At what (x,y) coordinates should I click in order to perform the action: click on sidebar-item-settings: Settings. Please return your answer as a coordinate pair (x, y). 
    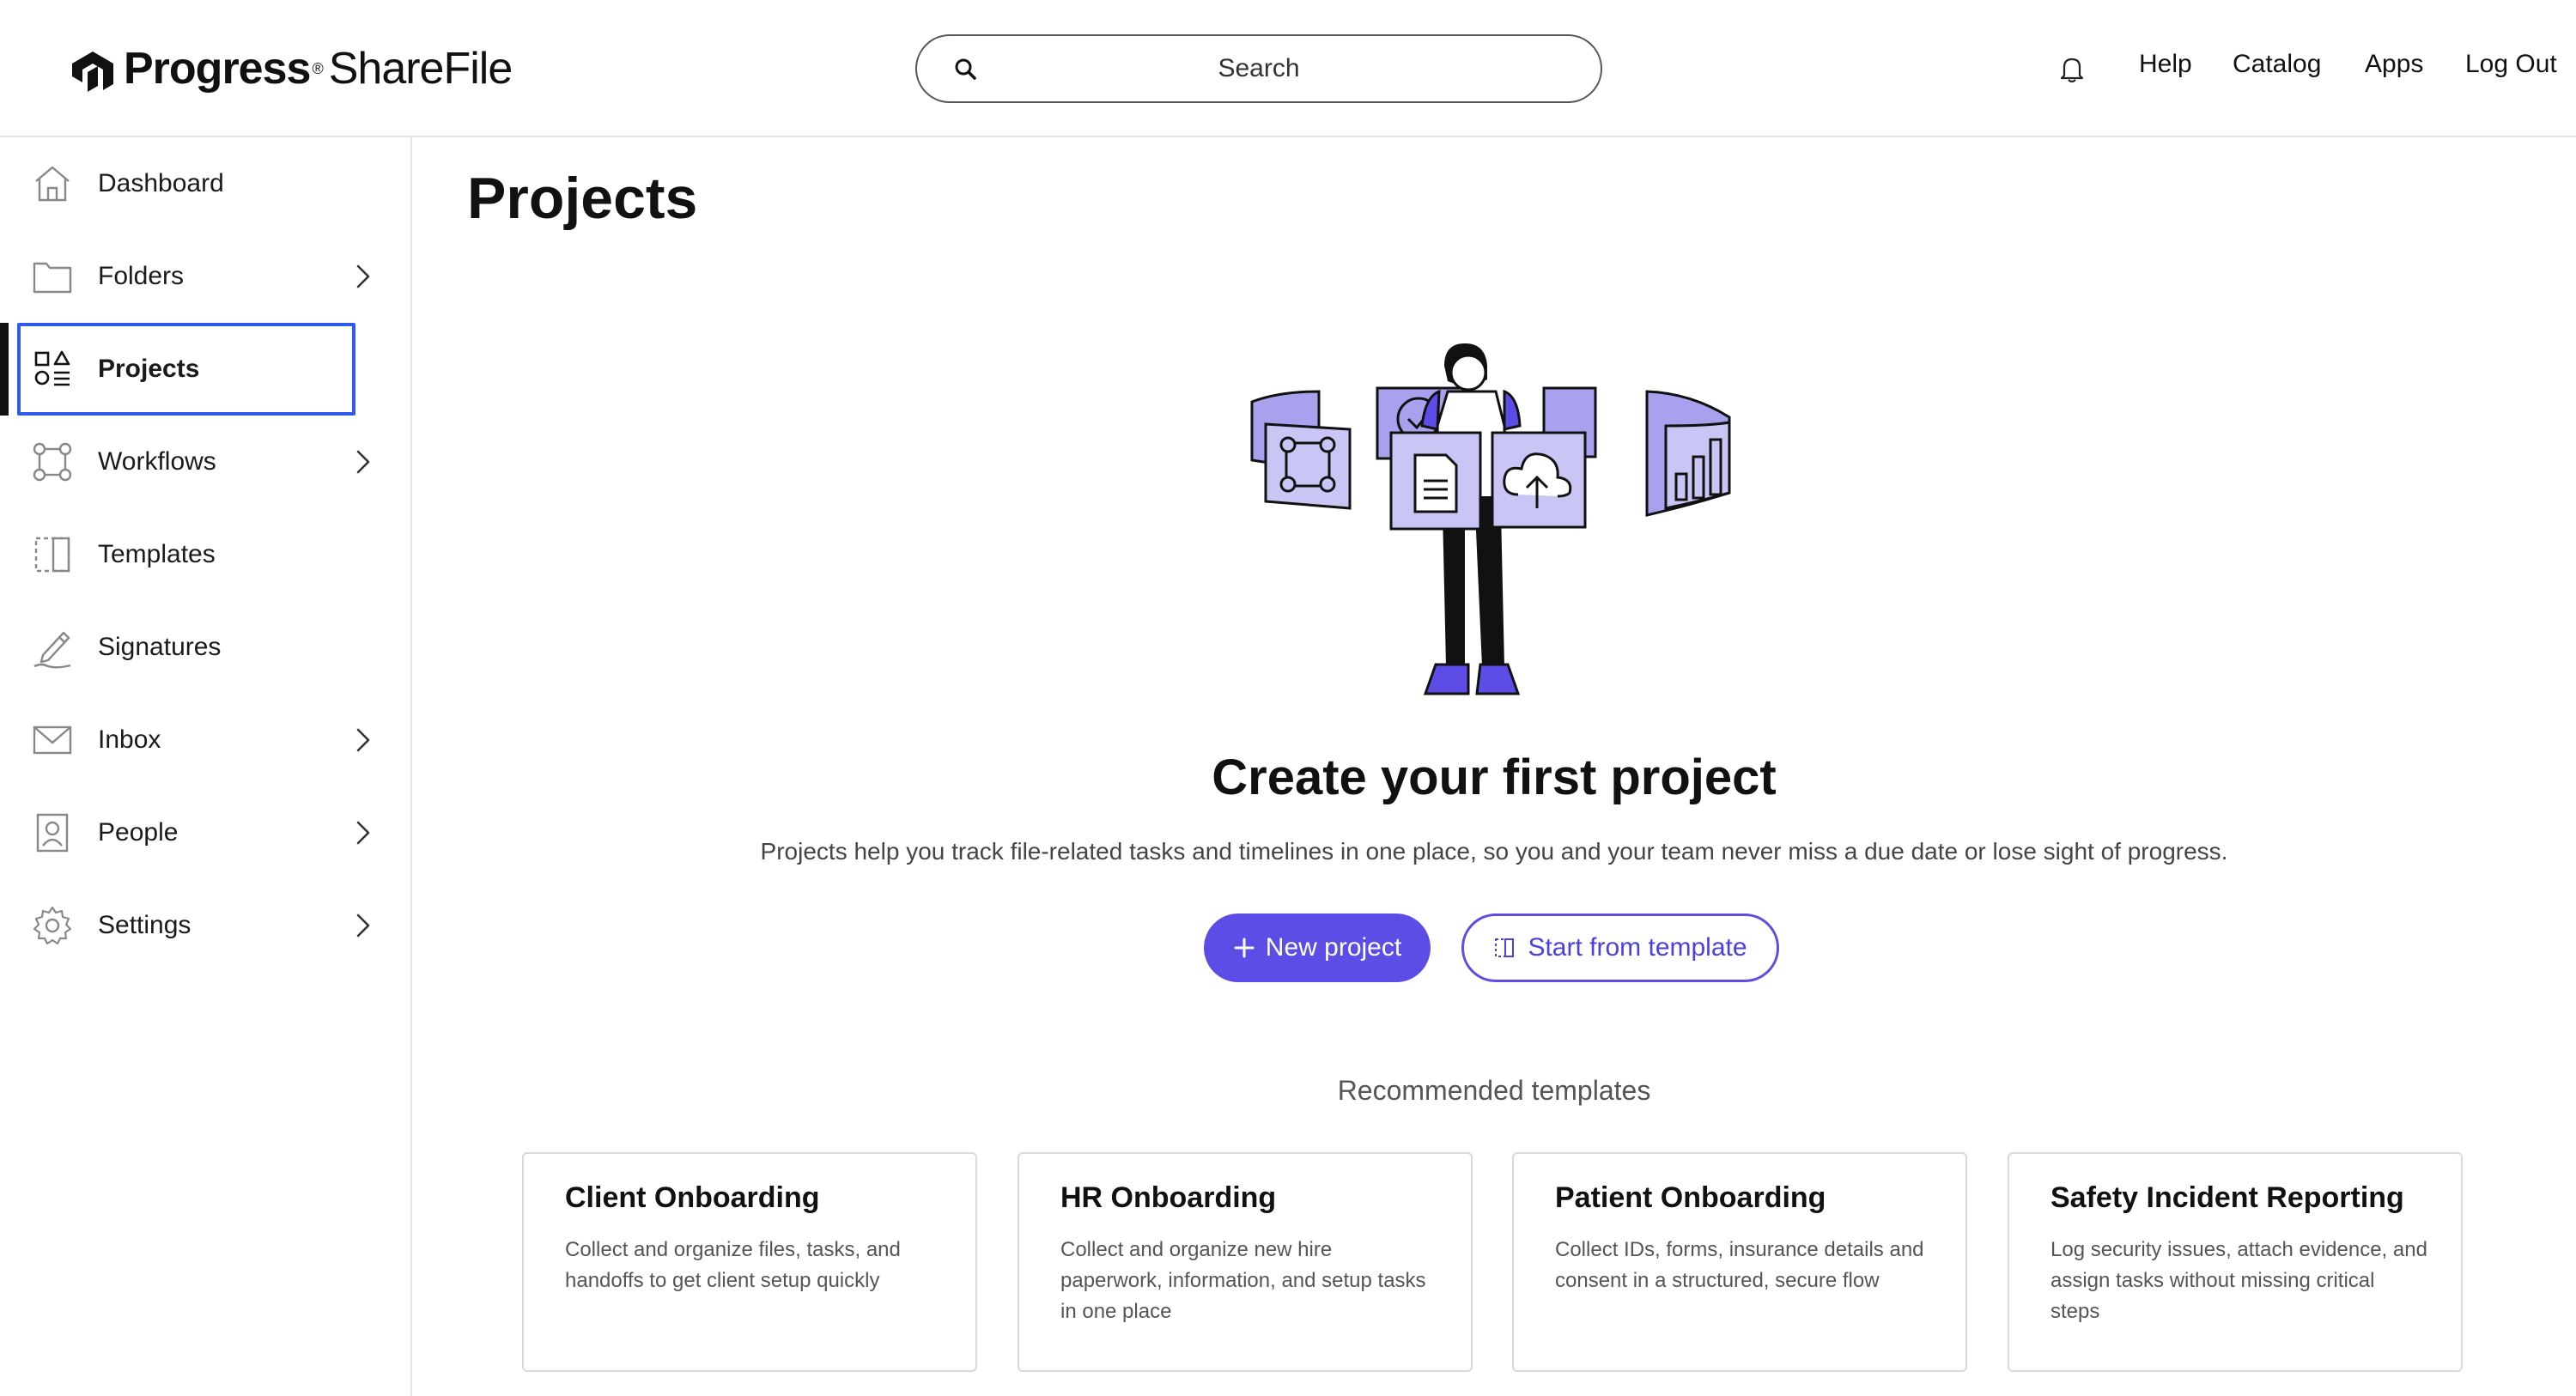
    Looking at the image, I should click on (206, 925).